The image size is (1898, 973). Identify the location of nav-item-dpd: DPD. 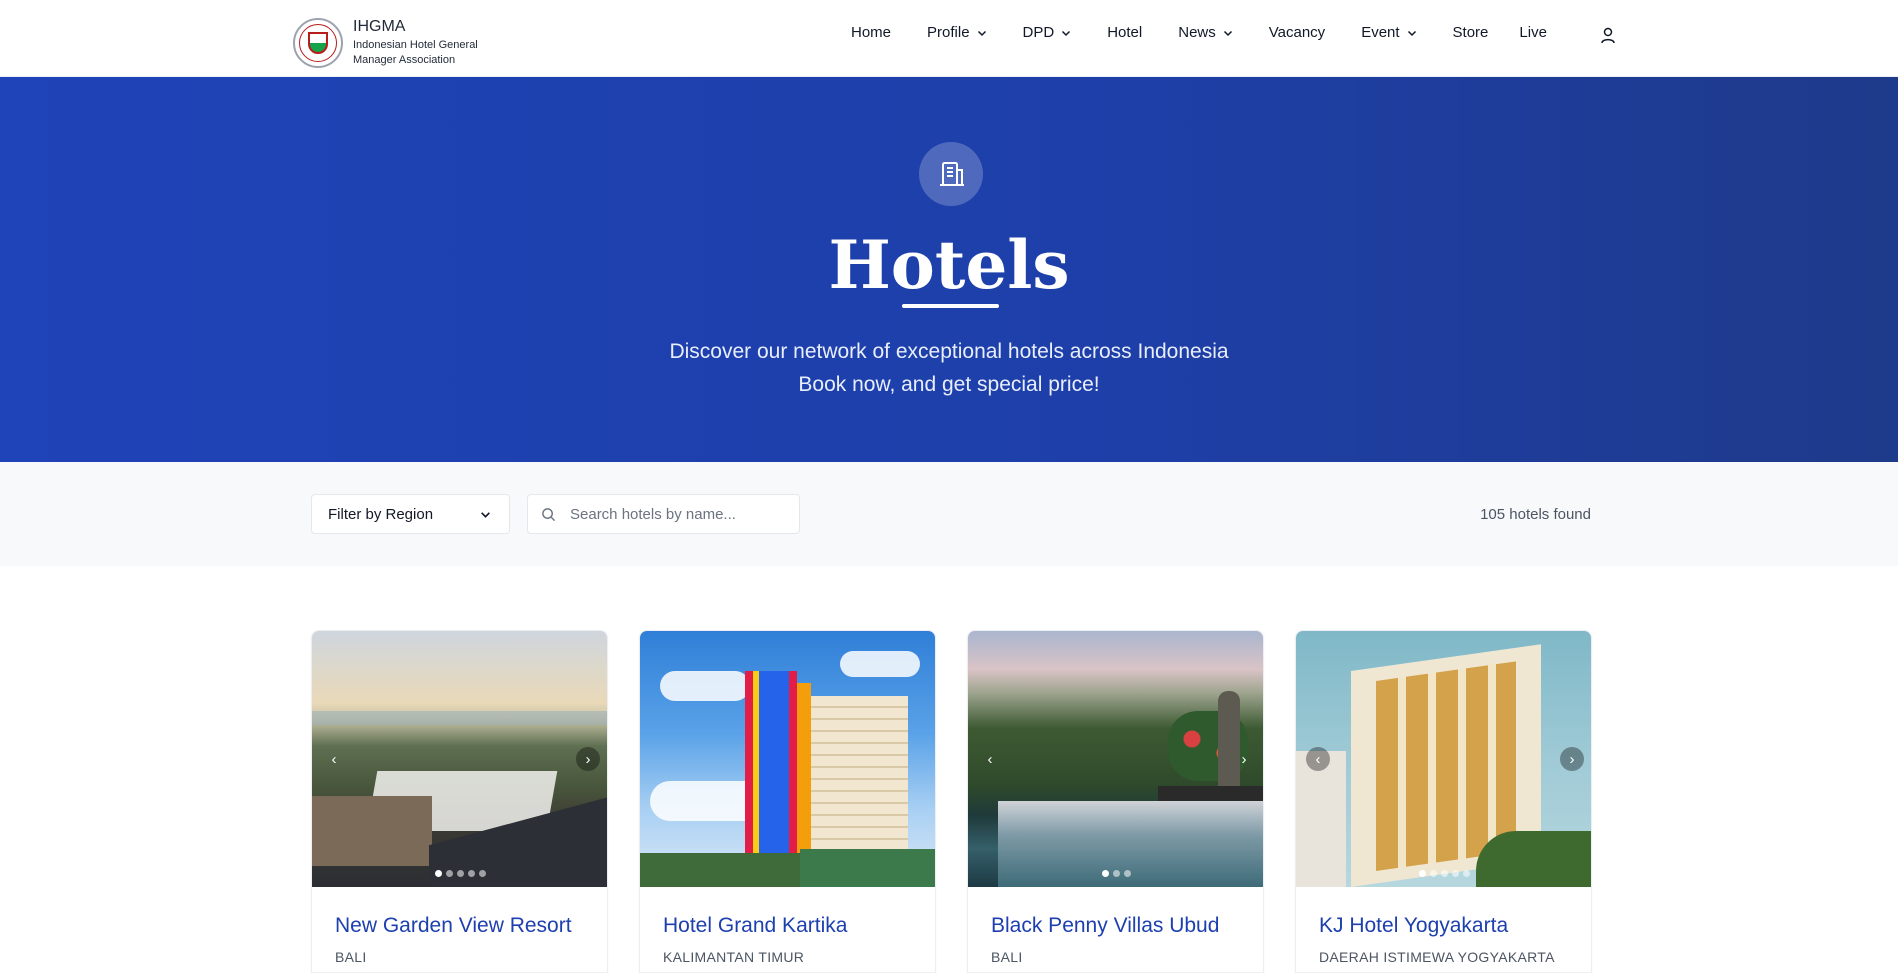
(1047, 32).